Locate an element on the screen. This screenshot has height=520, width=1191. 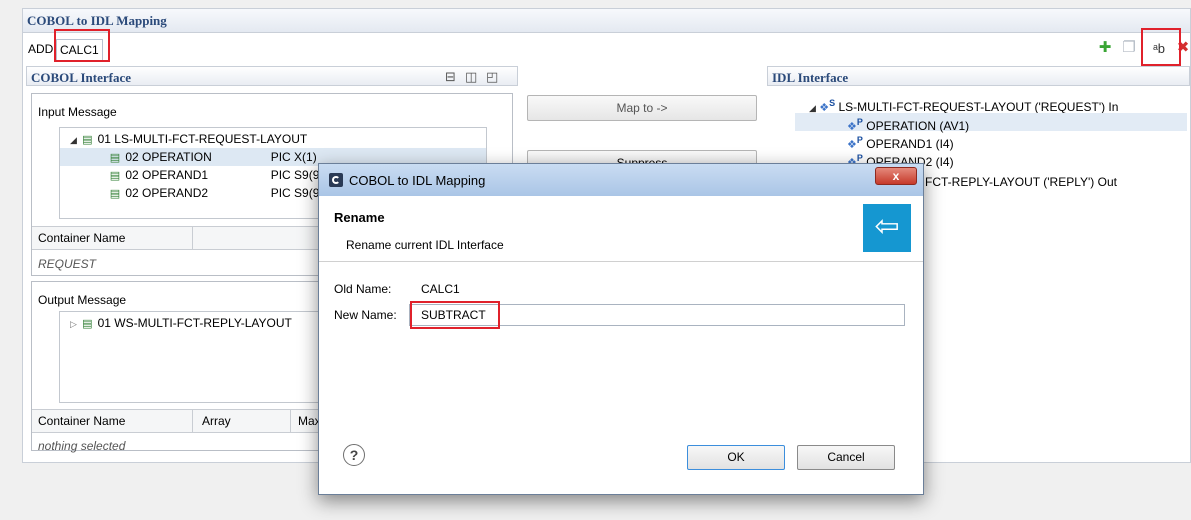
dialog-title: COBOL to IDL Mapping is located at coordinates (417, 180).